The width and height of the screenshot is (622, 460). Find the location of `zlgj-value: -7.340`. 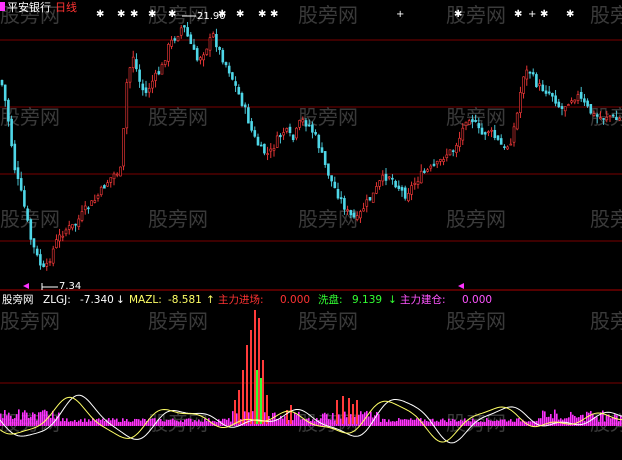

zlgj-value: -7.340 is located at coordinates (97, 300).